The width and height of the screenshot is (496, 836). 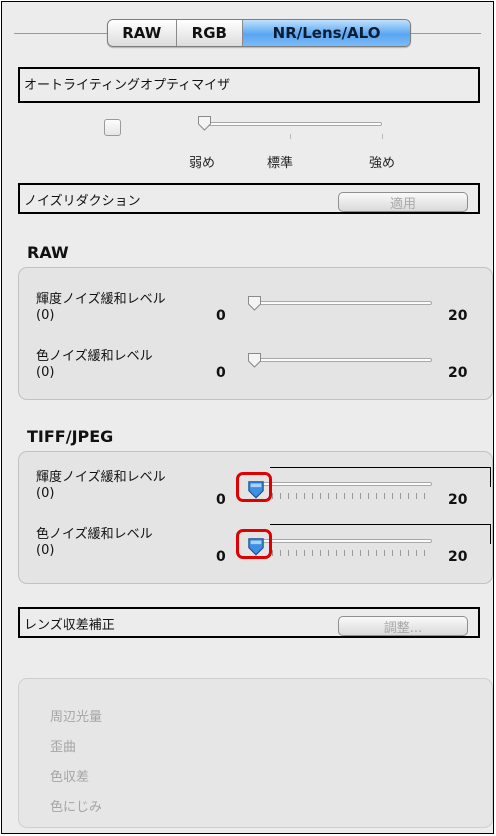 What do you see at coordinates (204, 123) in the screenshot?
I see `alo-slider-knob` at bounding box center [204, 123].